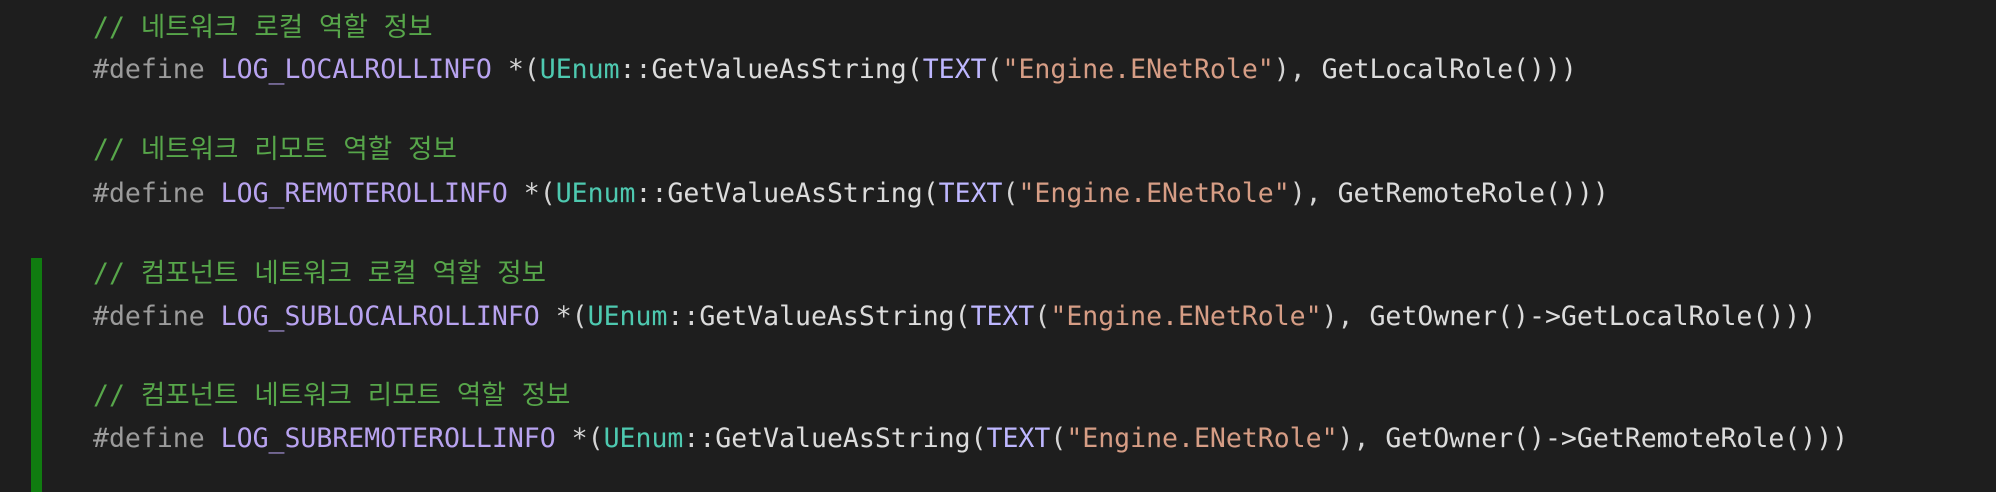  What do you see at coordinates (1593, 316) in the screenshot?
I see `role-call: GetOwner()->GetLocalRole()))` at bounding box center [1593, 316].